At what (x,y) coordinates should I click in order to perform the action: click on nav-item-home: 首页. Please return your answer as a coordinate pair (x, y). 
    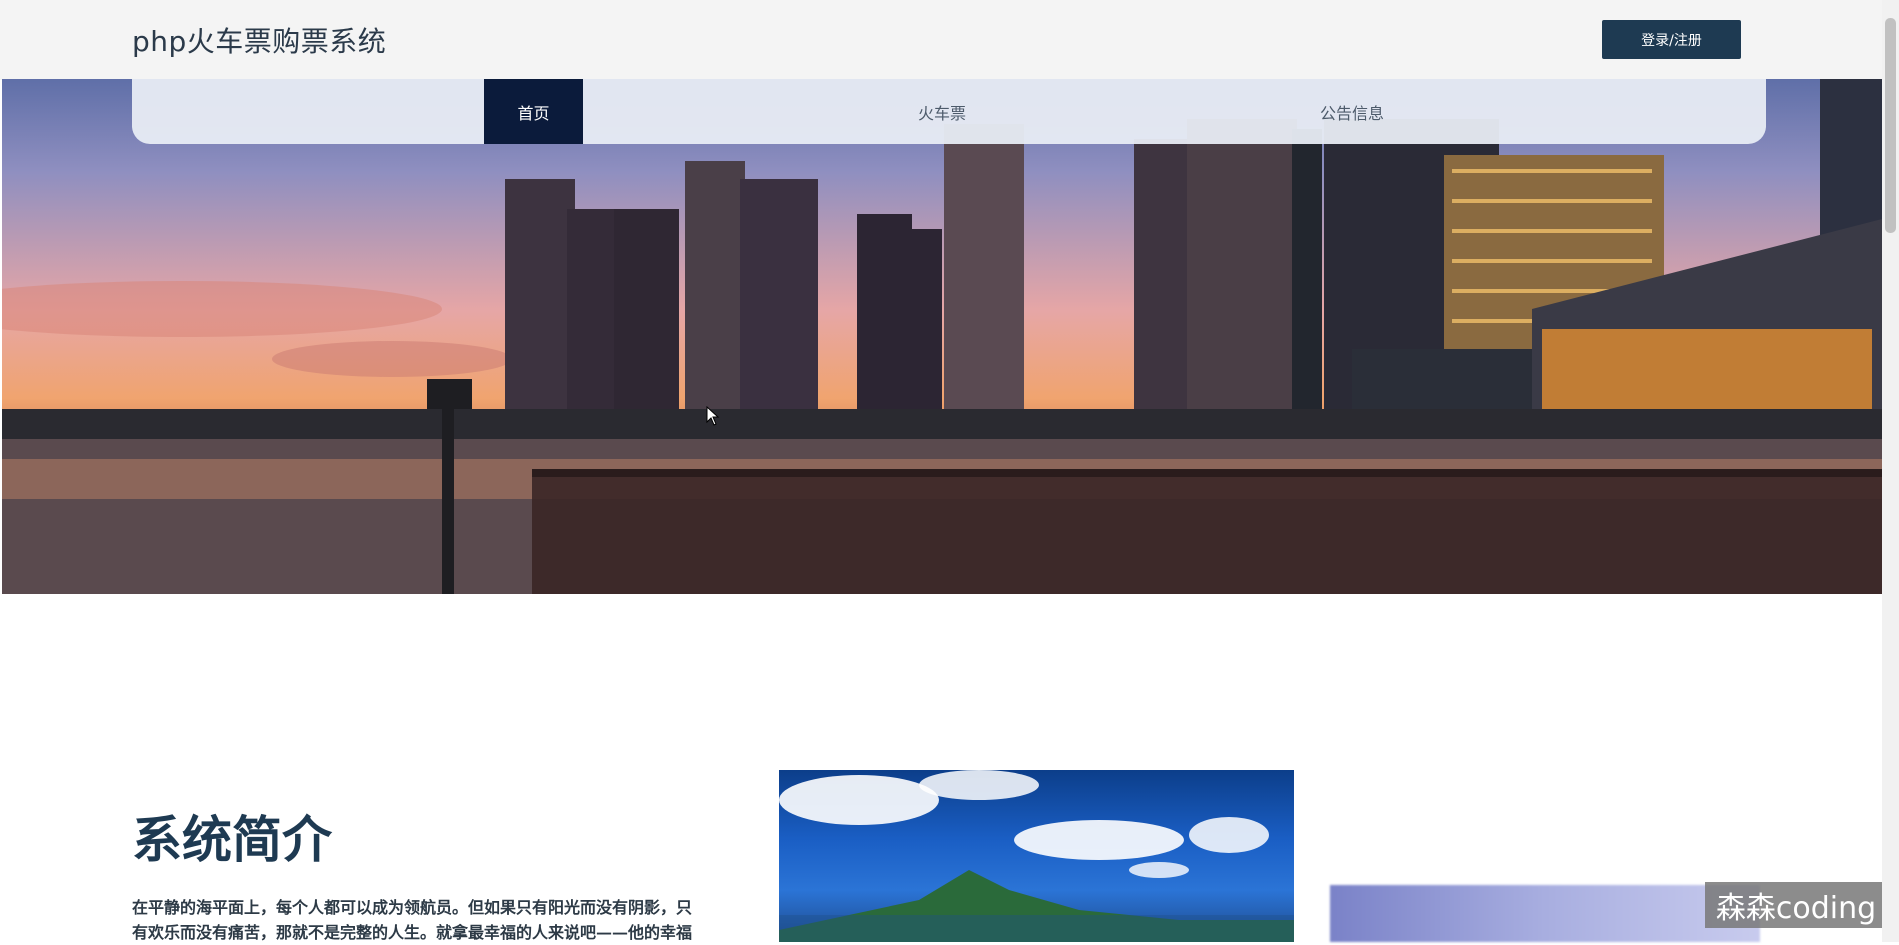
    Looking at the image, I should click on (533, 111).